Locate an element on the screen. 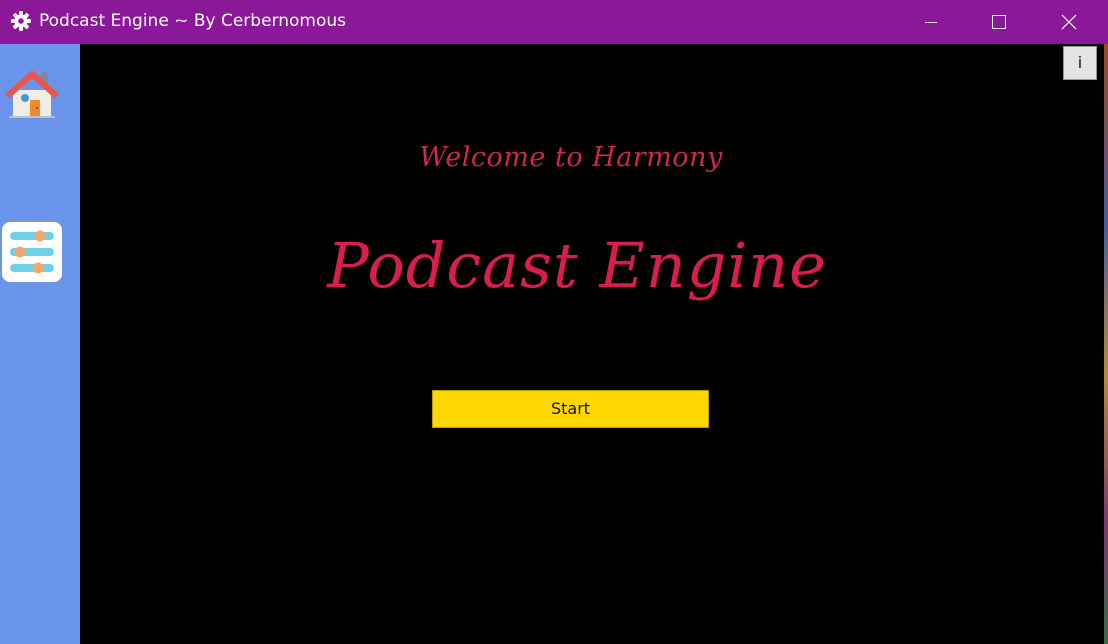  minimize-icon is located at coordinates (931, 22).